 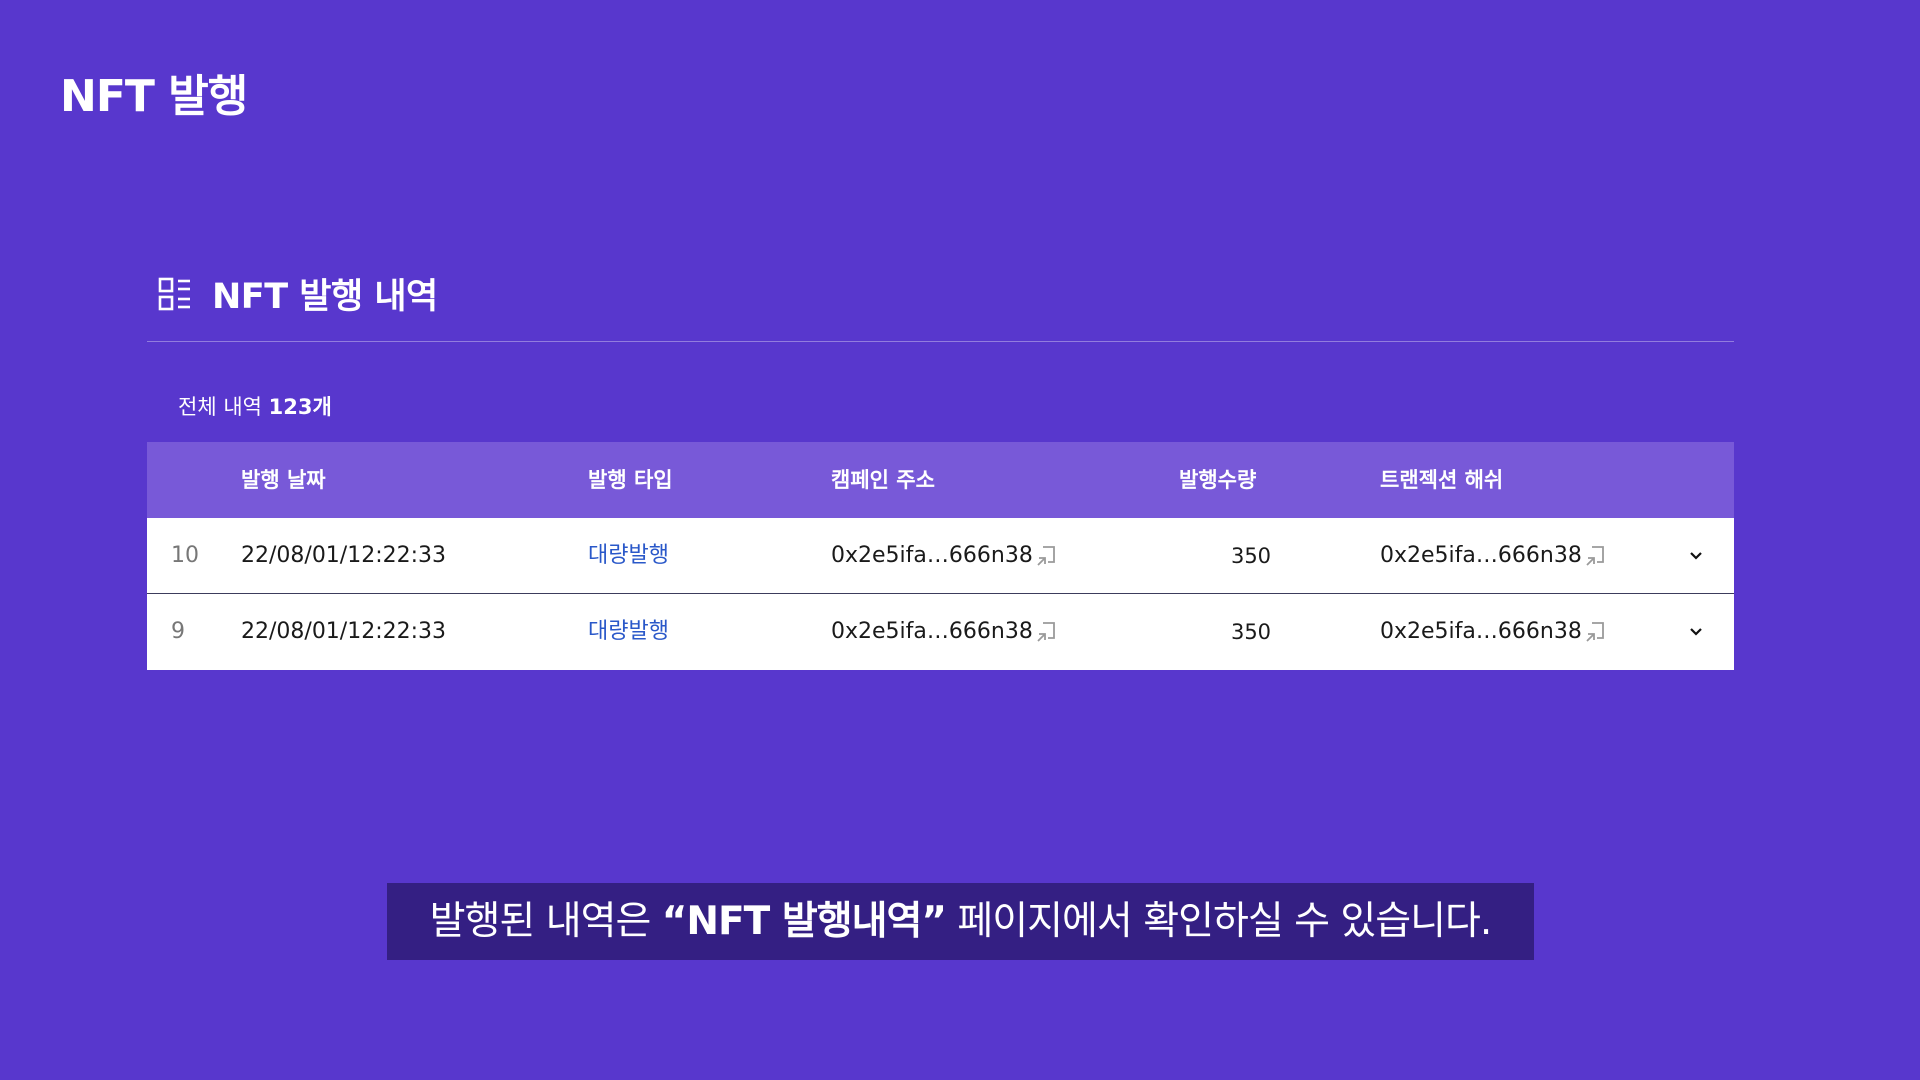 I want to click on header-campaign: 캠페인 주소, so click(x=883, y=480).